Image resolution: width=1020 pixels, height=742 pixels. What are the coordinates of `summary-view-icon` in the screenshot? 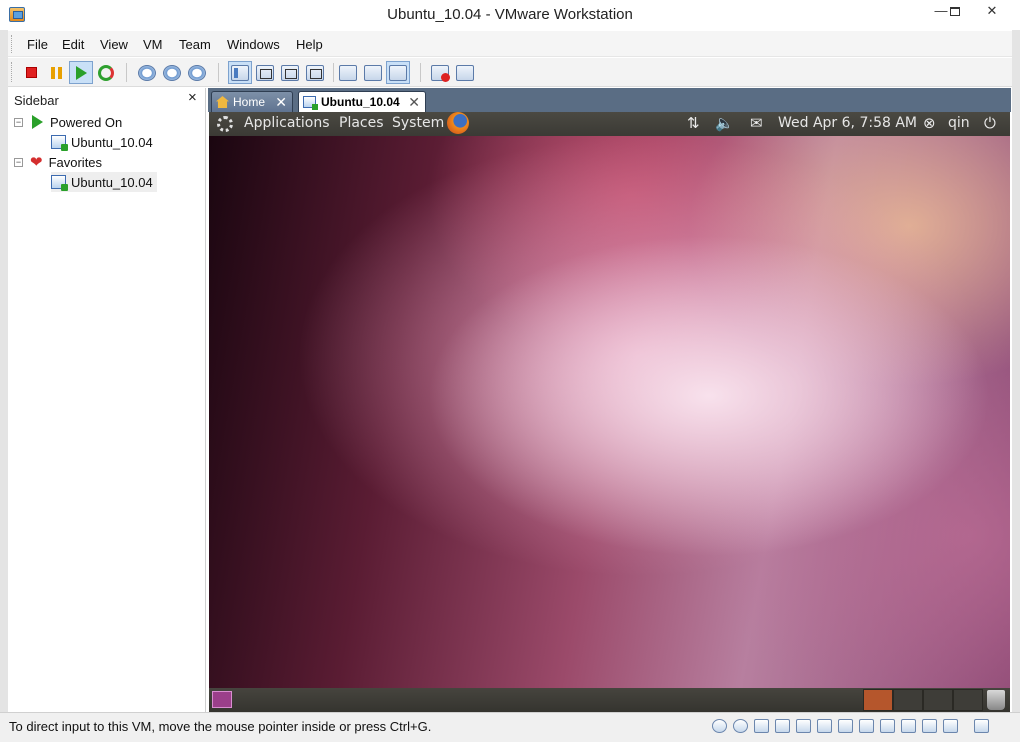 It's located at (373, 72).